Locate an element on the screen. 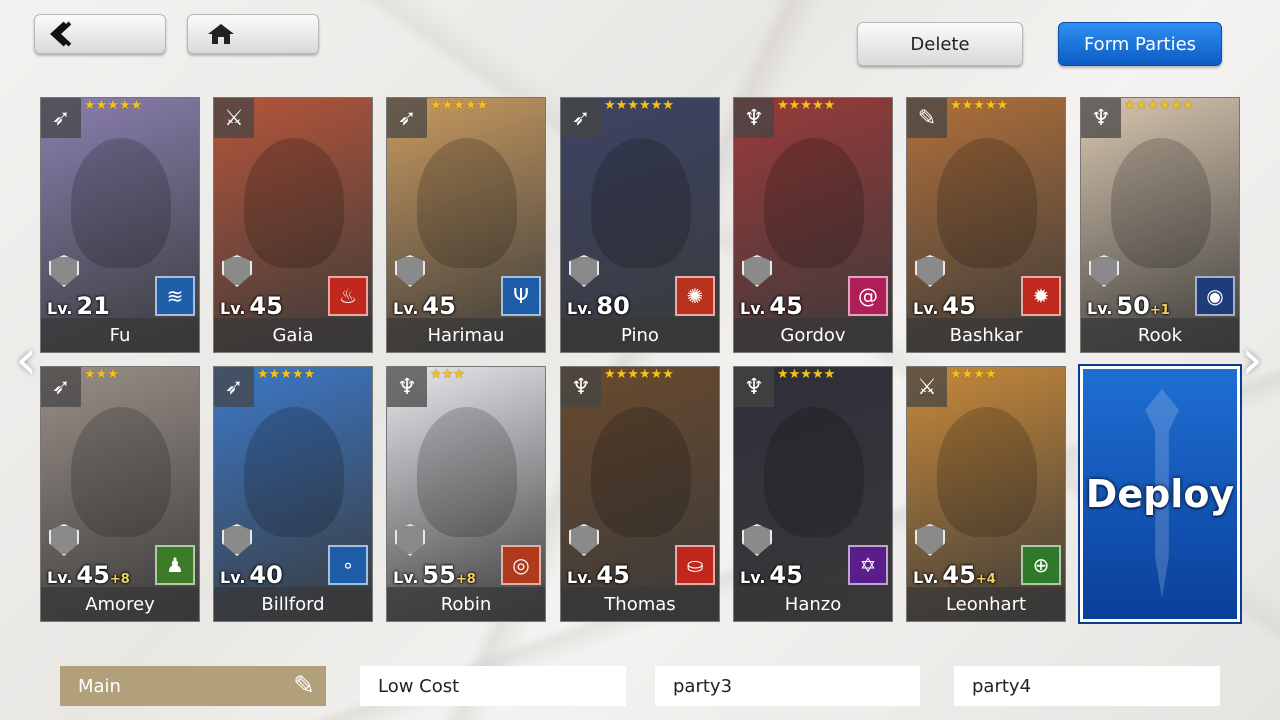 This screenshot has width=1280, height=720. character-name: Robin is located at coordinates (466, 604).